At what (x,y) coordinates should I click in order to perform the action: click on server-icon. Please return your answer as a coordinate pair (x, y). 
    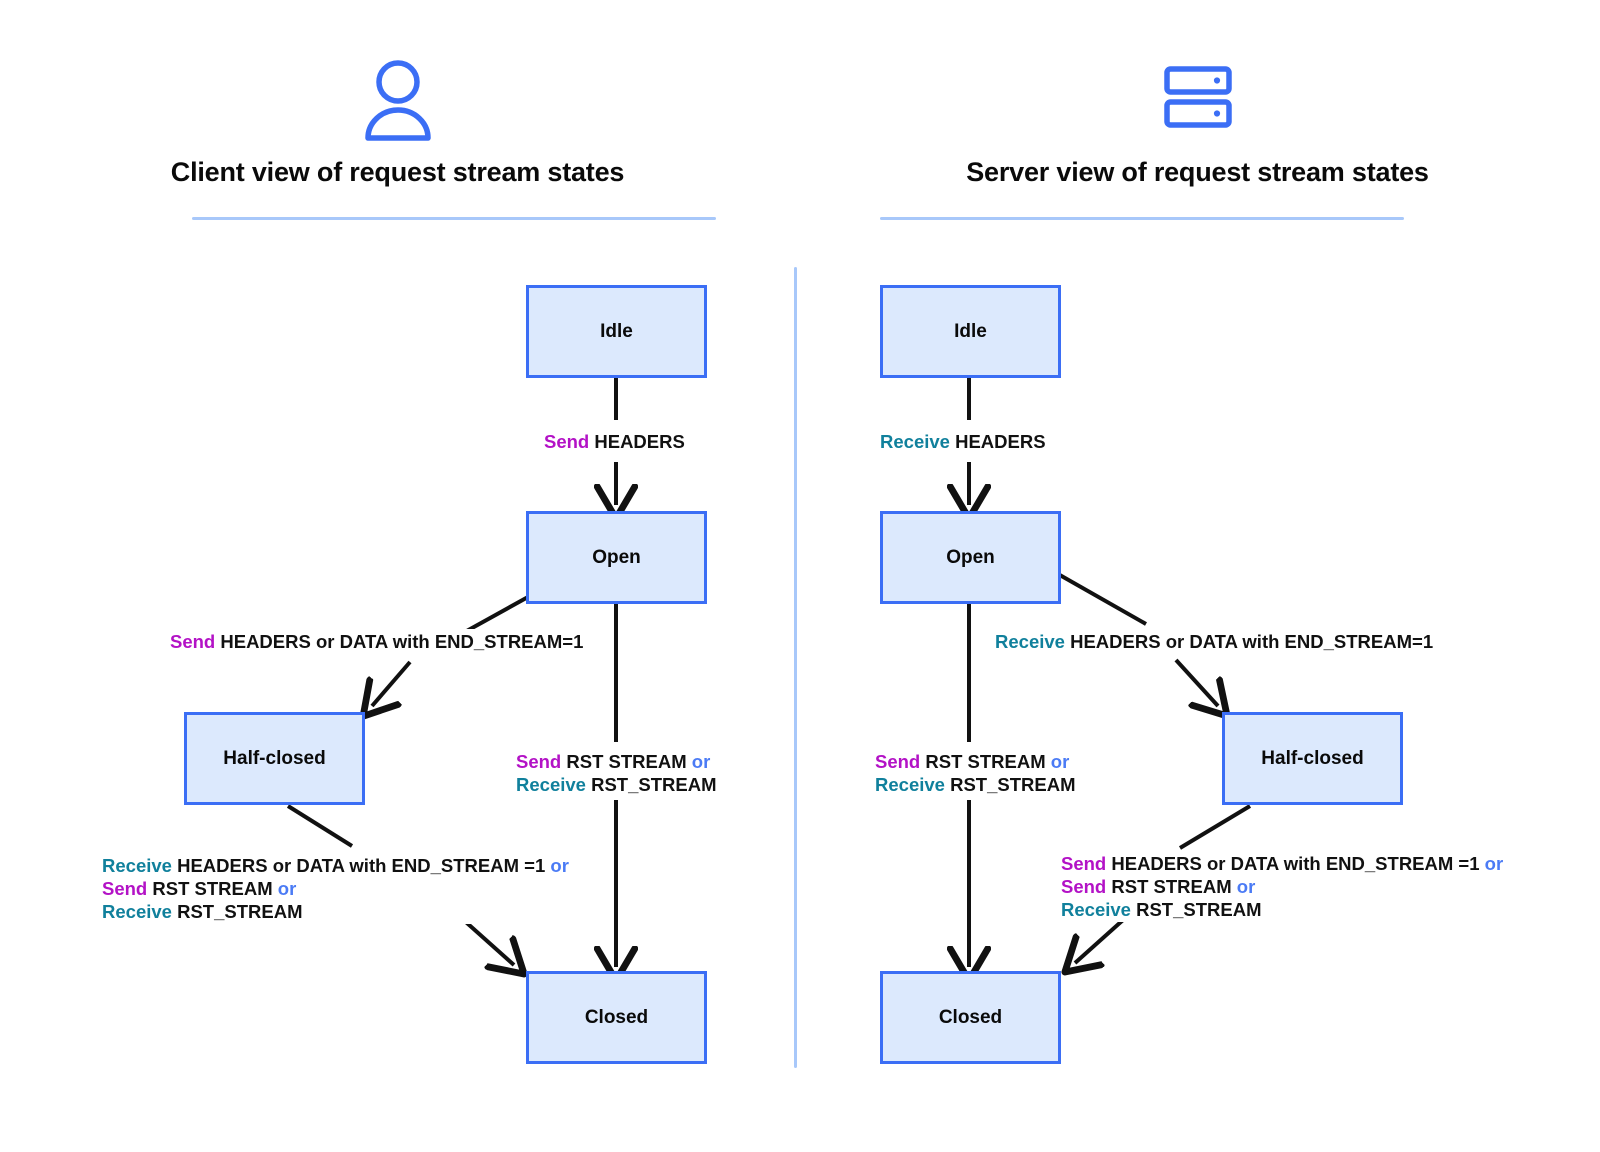
    Looking at the image, I should click on (1197, 97).